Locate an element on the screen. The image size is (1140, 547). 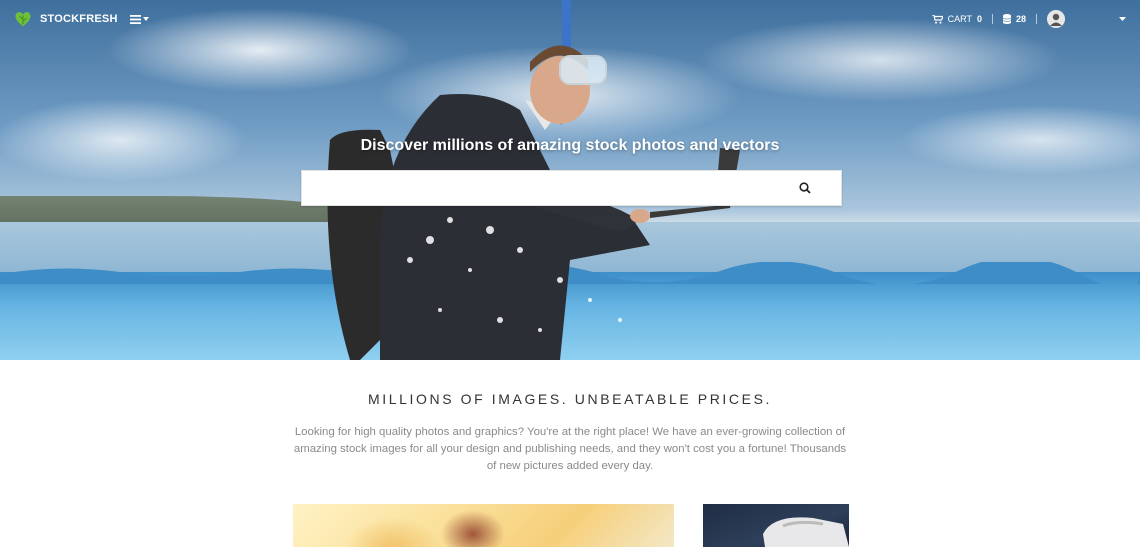
vr-headset-image is located at coordinates (806, 532).